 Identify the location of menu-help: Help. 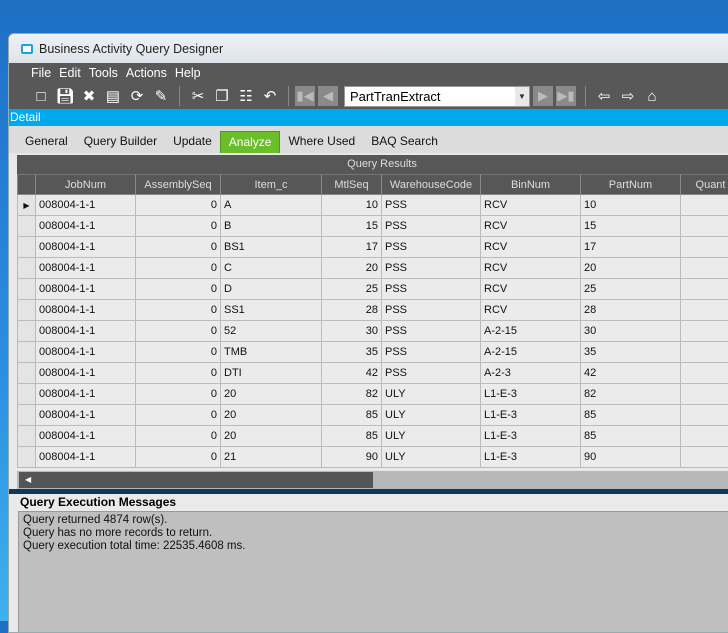
(188, 73).